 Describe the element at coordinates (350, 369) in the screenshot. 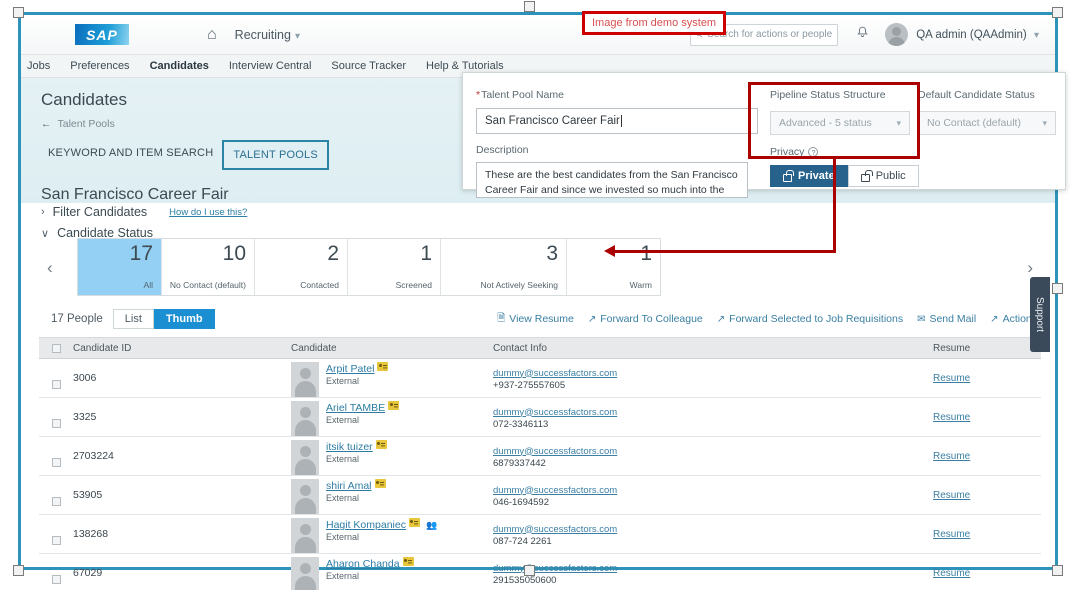

I see `candidate-name-link: Arpit Patel` at that location.